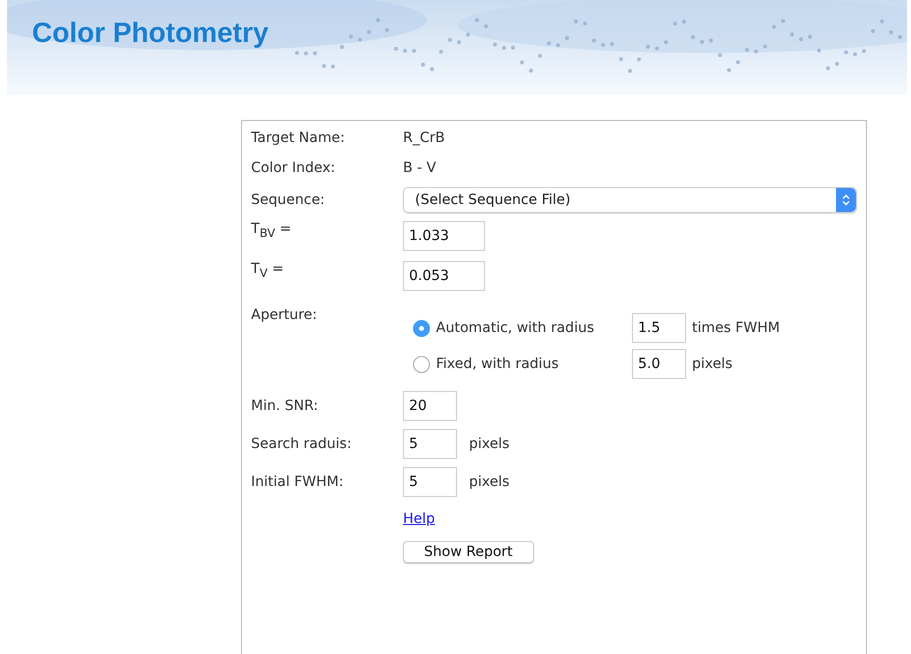 The width and height of the screenshot is (911, 654). I want to click on field-label: Sequence:, so click(288, 200).